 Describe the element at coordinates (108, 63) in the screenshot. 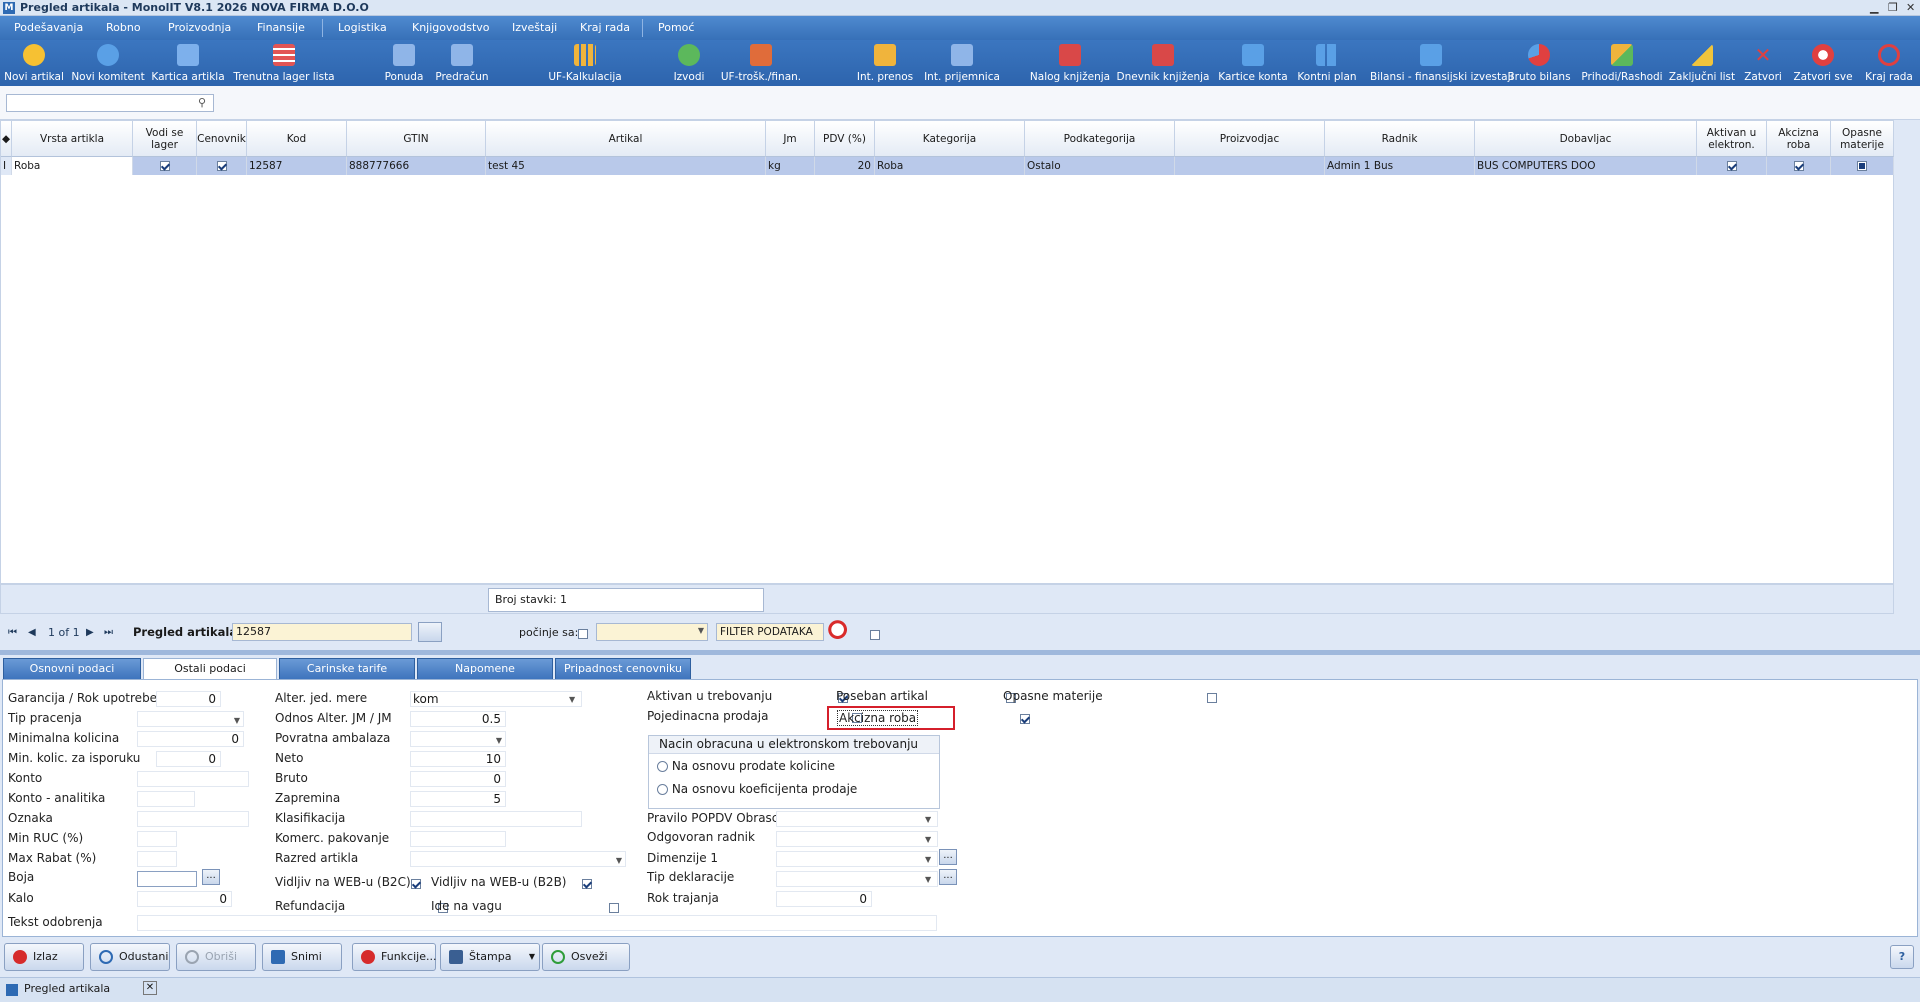

I see `toolbar-novi-komitent: Novi komitent` at that location.